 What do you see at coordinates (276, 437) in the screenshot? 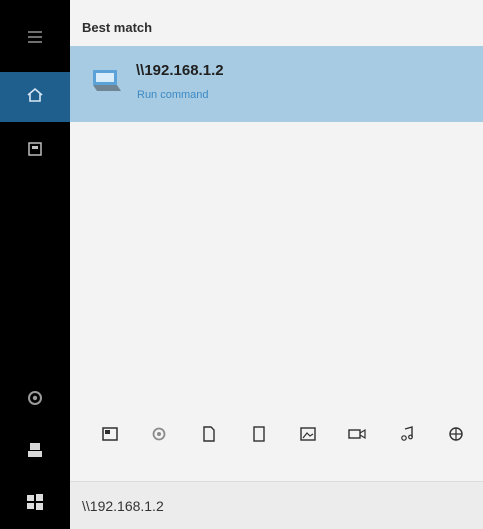
I see `search-filter-bar` at bounding box center [276, 437].